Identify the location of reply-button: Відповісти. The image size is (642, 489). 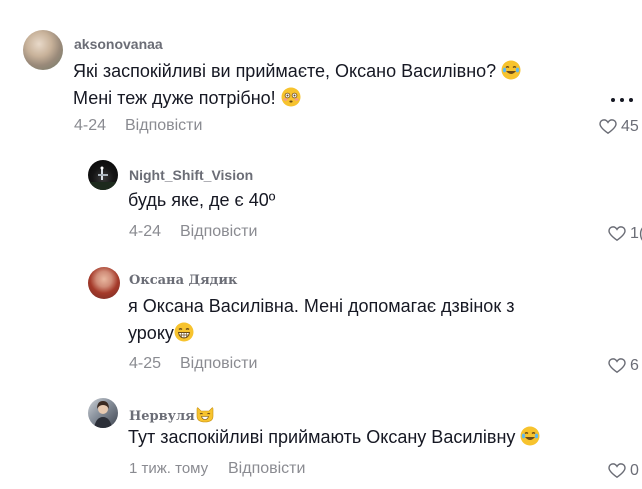
(266, 469).